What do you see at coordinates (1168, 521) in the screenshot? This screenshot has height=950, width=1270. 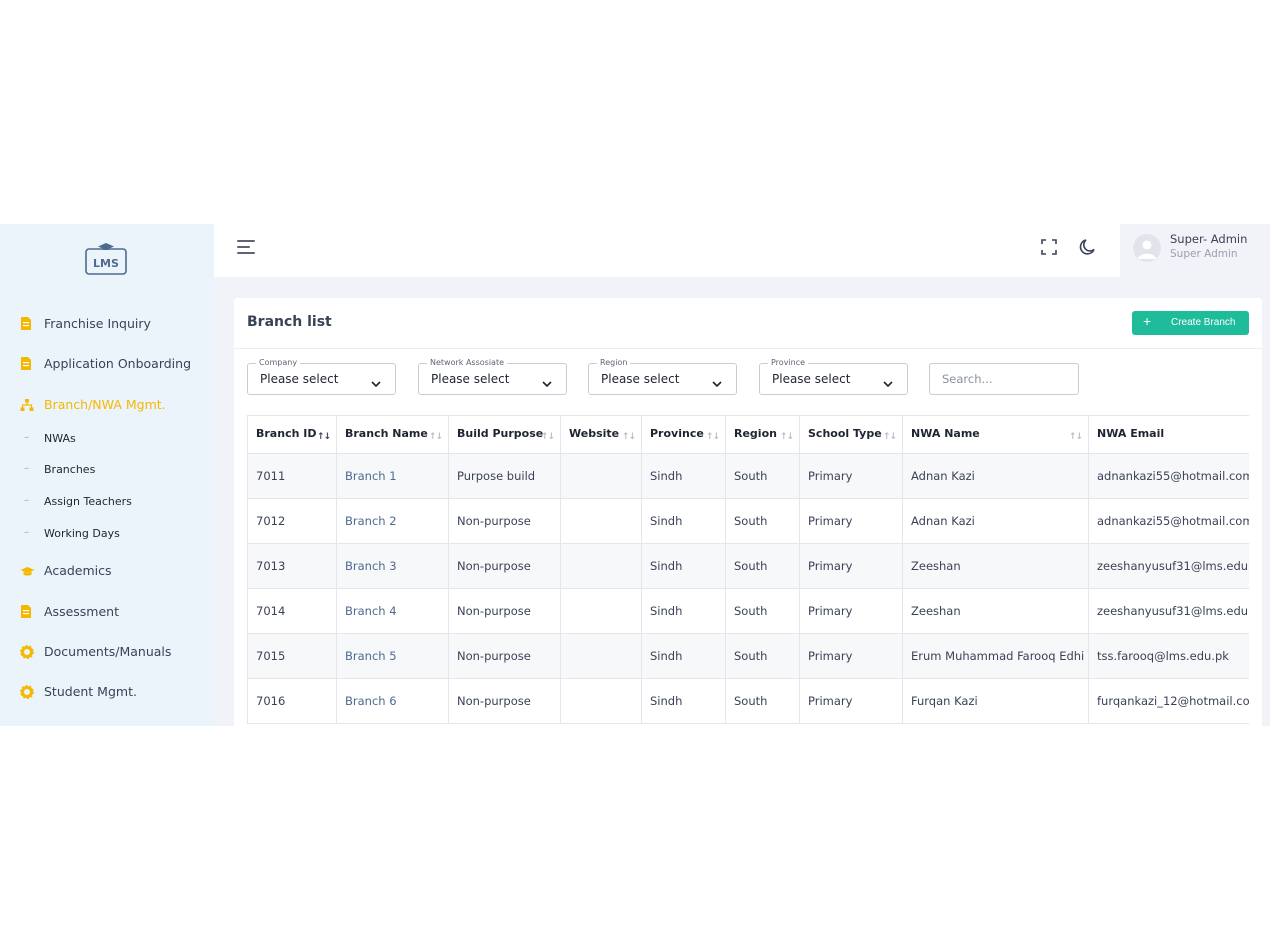 I see `table-cell: adnankazi55@hotmail.com` at bounding box center [1168, 521].